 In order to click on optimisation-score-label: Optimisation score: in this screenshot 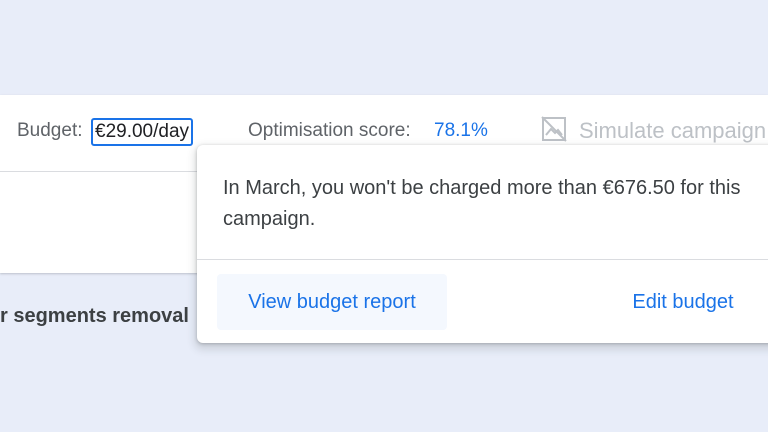, I will do `click(329, 130)`.